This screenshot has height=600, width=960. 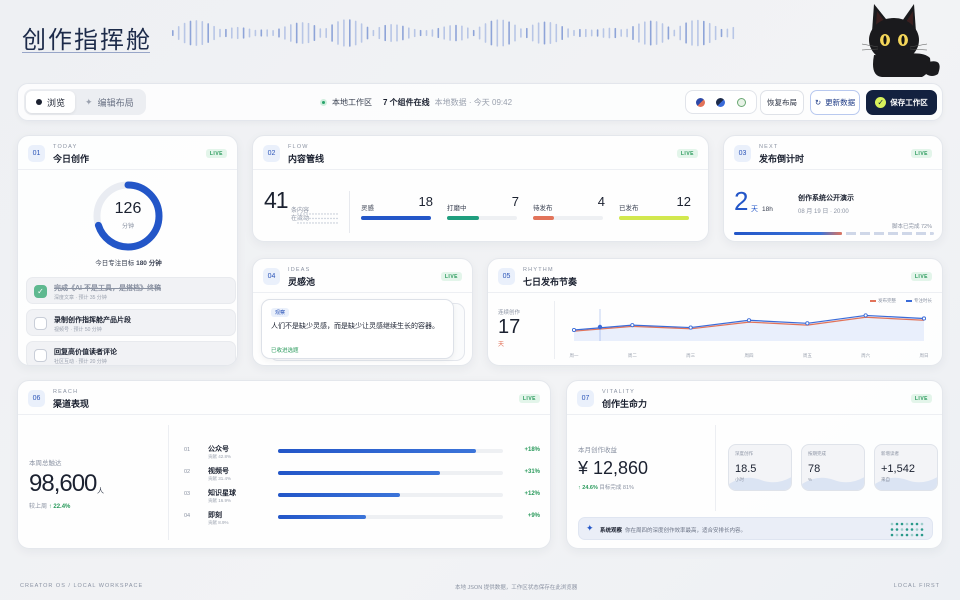 I want to click on metric-card: 新增读者 +1,542 来自, so click(x=906, y=467).